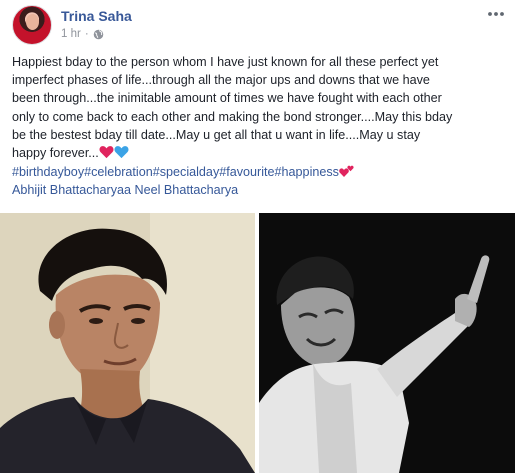 The width and height of the screenshot is (515, 473). What do you see at coordinates (106, 152) in the screenshot?
I see `red-heart-emoji` at bounding box center [106, 152].